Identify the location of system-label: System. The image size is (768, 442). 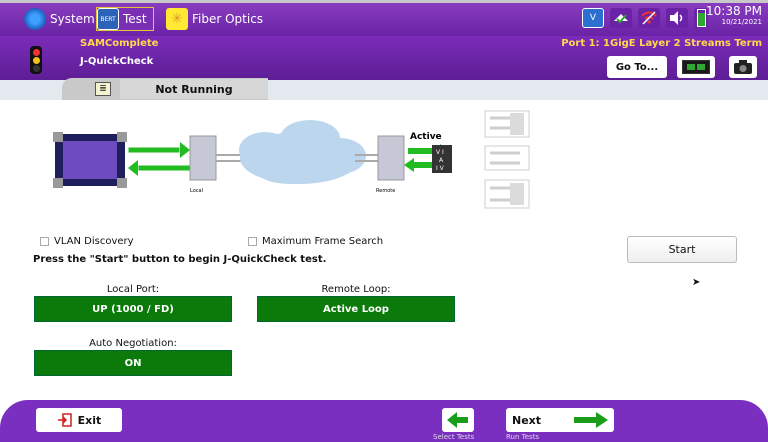
(72, 19).